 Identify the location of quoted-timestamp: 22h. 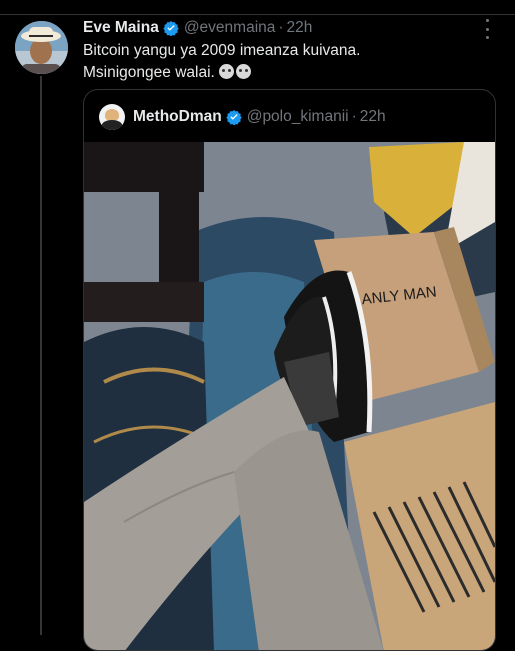
(373, 117).